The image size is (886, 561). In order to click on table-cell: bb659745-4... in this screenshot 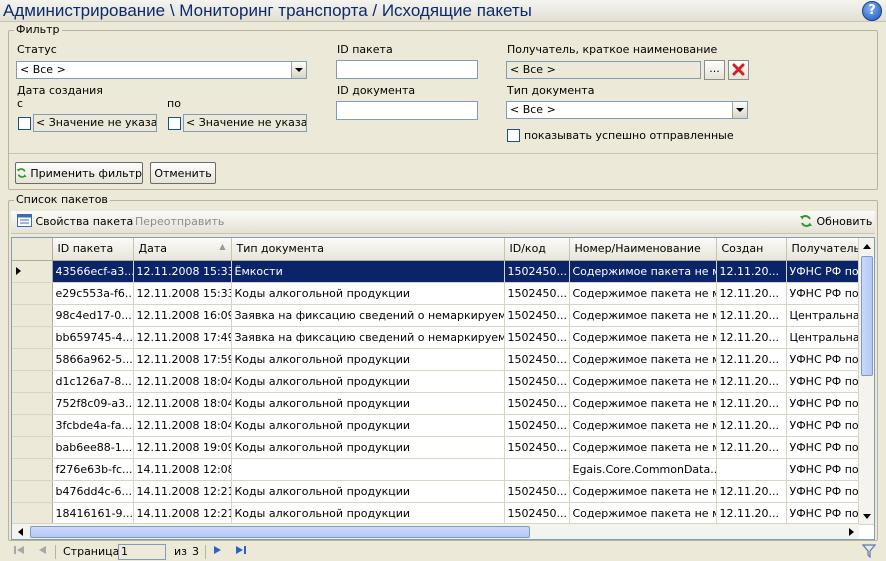, I will do `click(93, 337)`.